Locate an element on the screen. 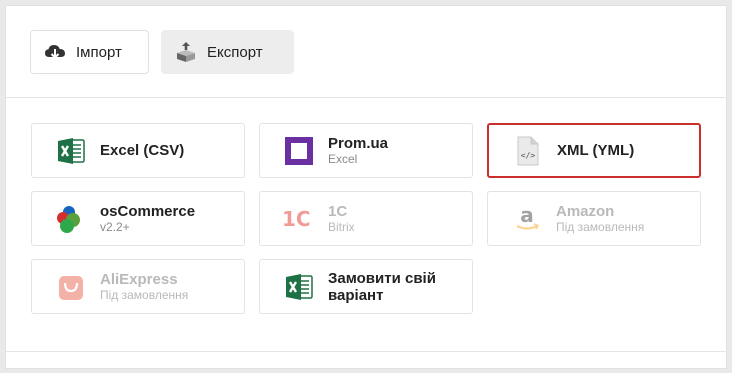 The height and width of the screenshot is (373, 732). card-excel-csv: Excel (CSV) is located at coordinates (138, 150).